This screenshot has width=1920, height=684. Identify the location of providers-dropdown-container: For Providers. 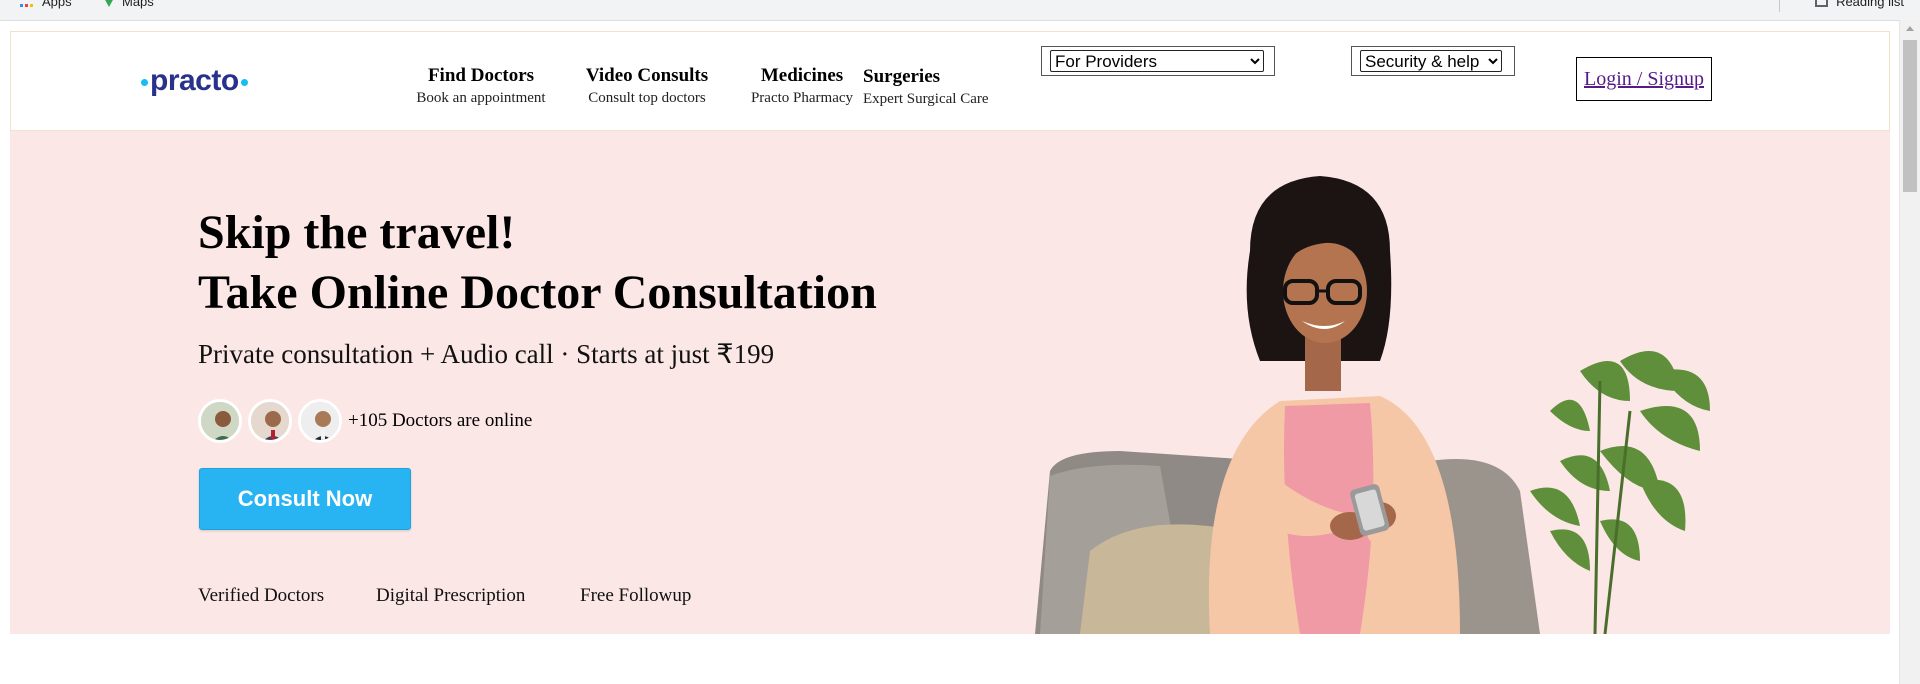
(1158, 61).